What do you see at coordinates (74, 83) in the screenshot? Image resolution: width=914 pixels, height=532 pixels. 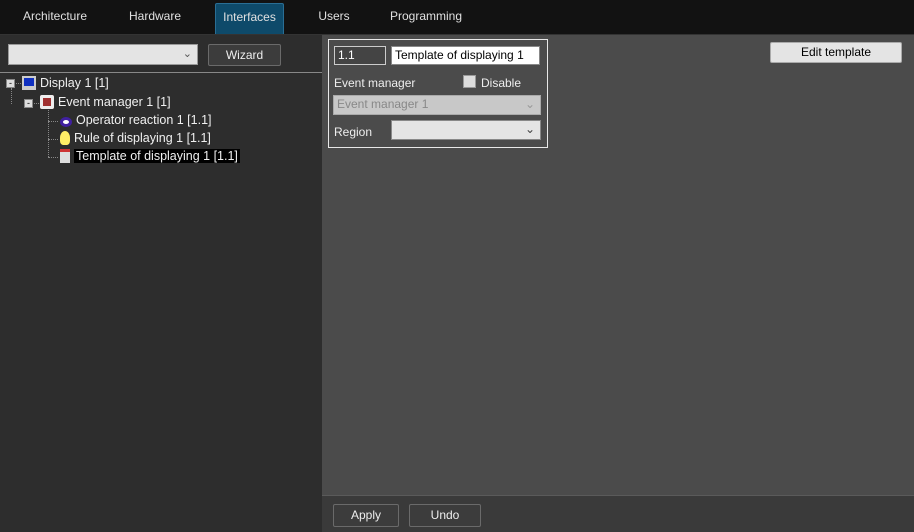 I see `tree-item-label: Display 1 [1]` at bounding box center [74, 83].